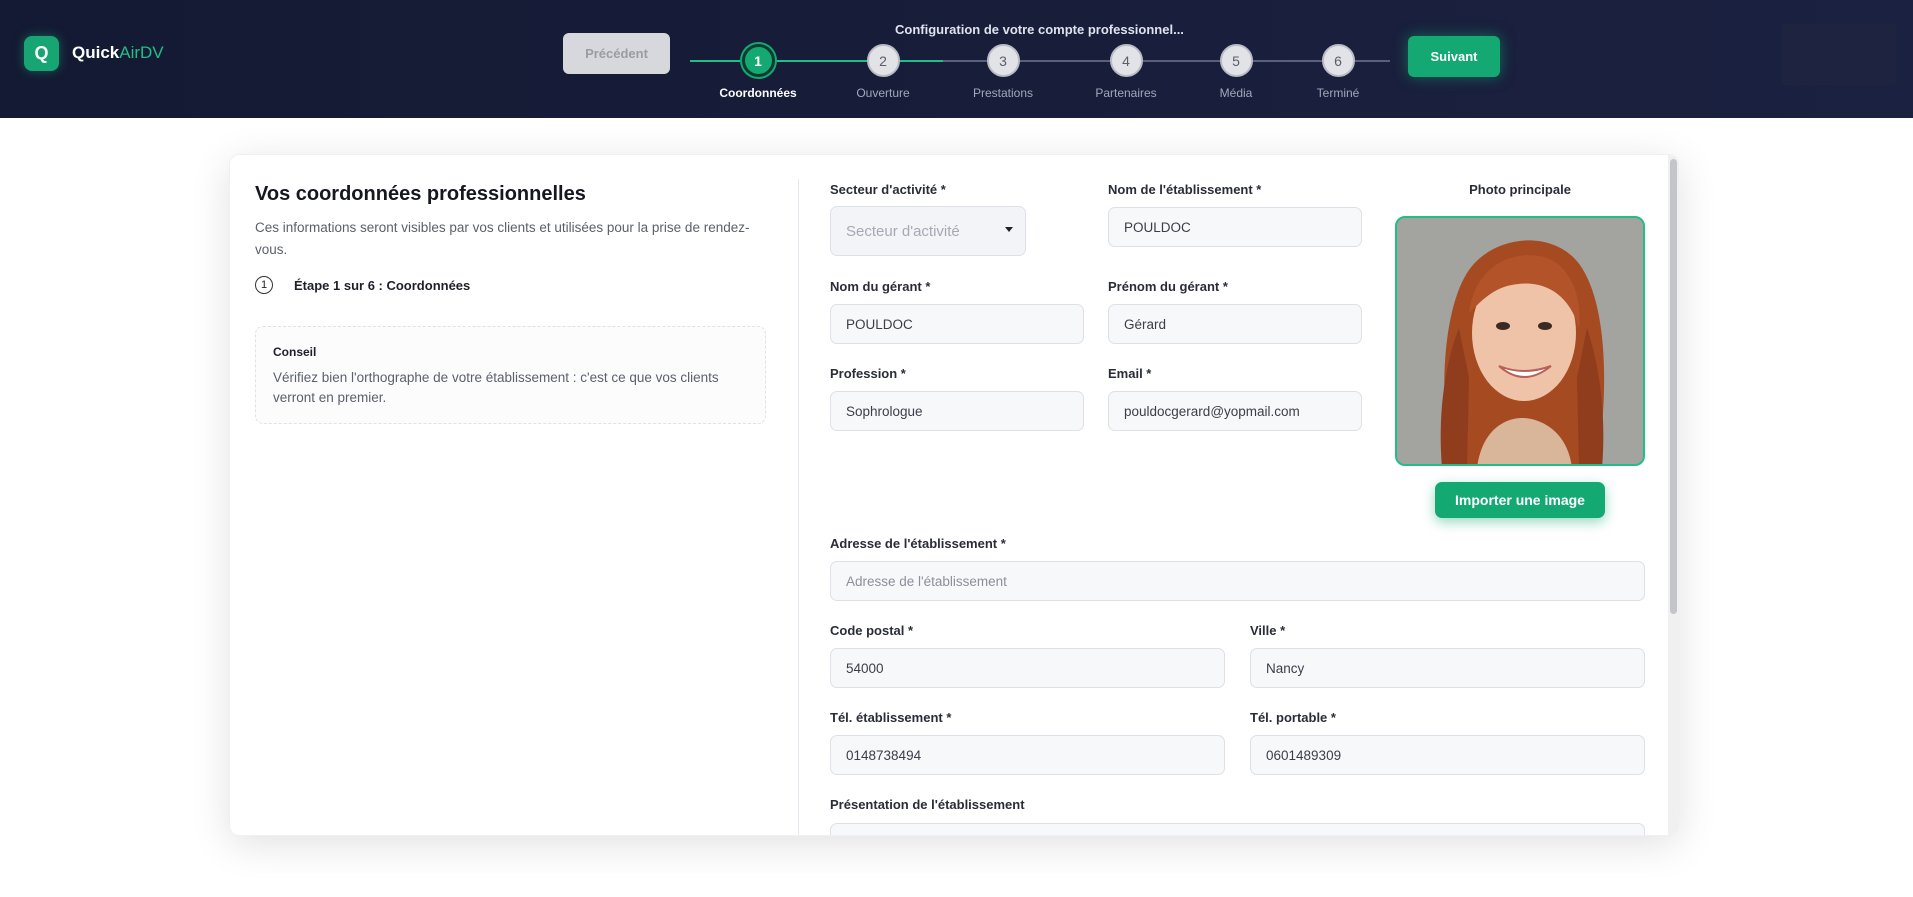 The width and height of the screenshot is (1913, 897). What do you see at coordinates (1027, 668) in the screenshot?
I see `cp-field: 54000` at bounding box center [1027, 668].